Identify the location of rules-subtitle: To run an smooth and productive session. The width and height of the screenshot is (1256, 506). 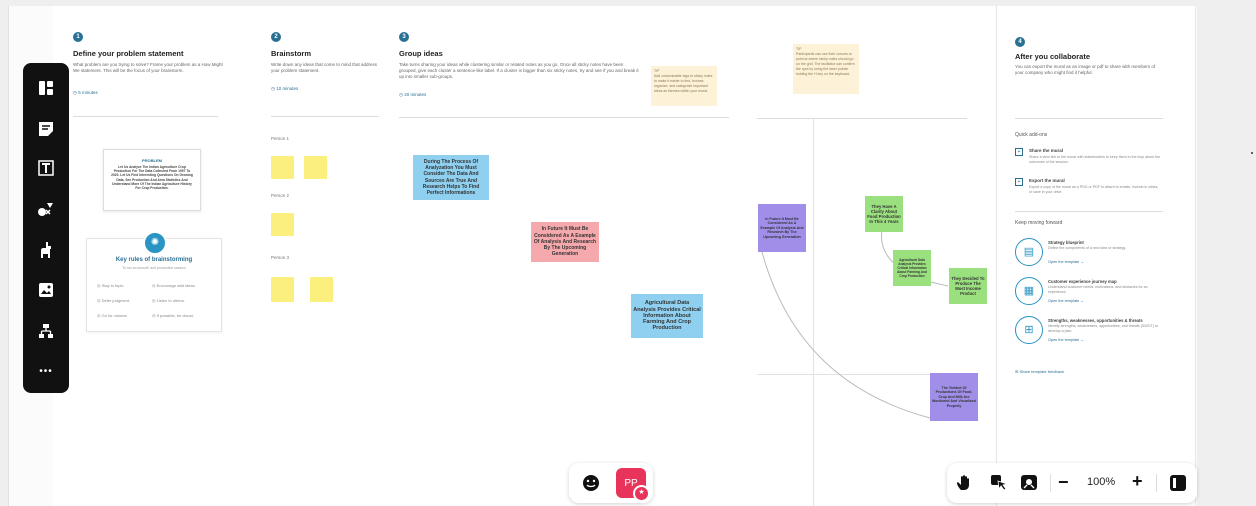
(154, 268).